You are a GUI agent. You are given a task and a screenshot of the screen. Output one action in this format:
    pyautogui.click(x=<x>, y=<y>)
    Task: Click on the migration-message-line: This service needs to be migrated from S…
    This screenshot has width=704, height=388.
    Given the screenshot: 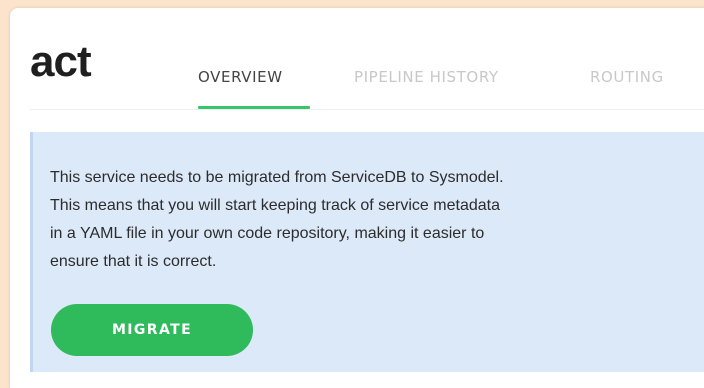 What is the action you would take?
    pyautogui.click(x=277, y=177)
    